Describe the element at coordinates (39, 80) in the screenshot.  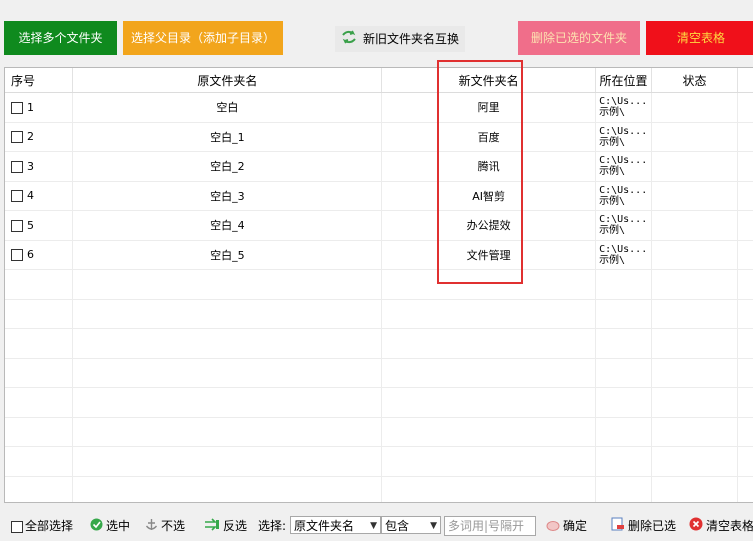
I see `column-header-seq: 序号` at that location.